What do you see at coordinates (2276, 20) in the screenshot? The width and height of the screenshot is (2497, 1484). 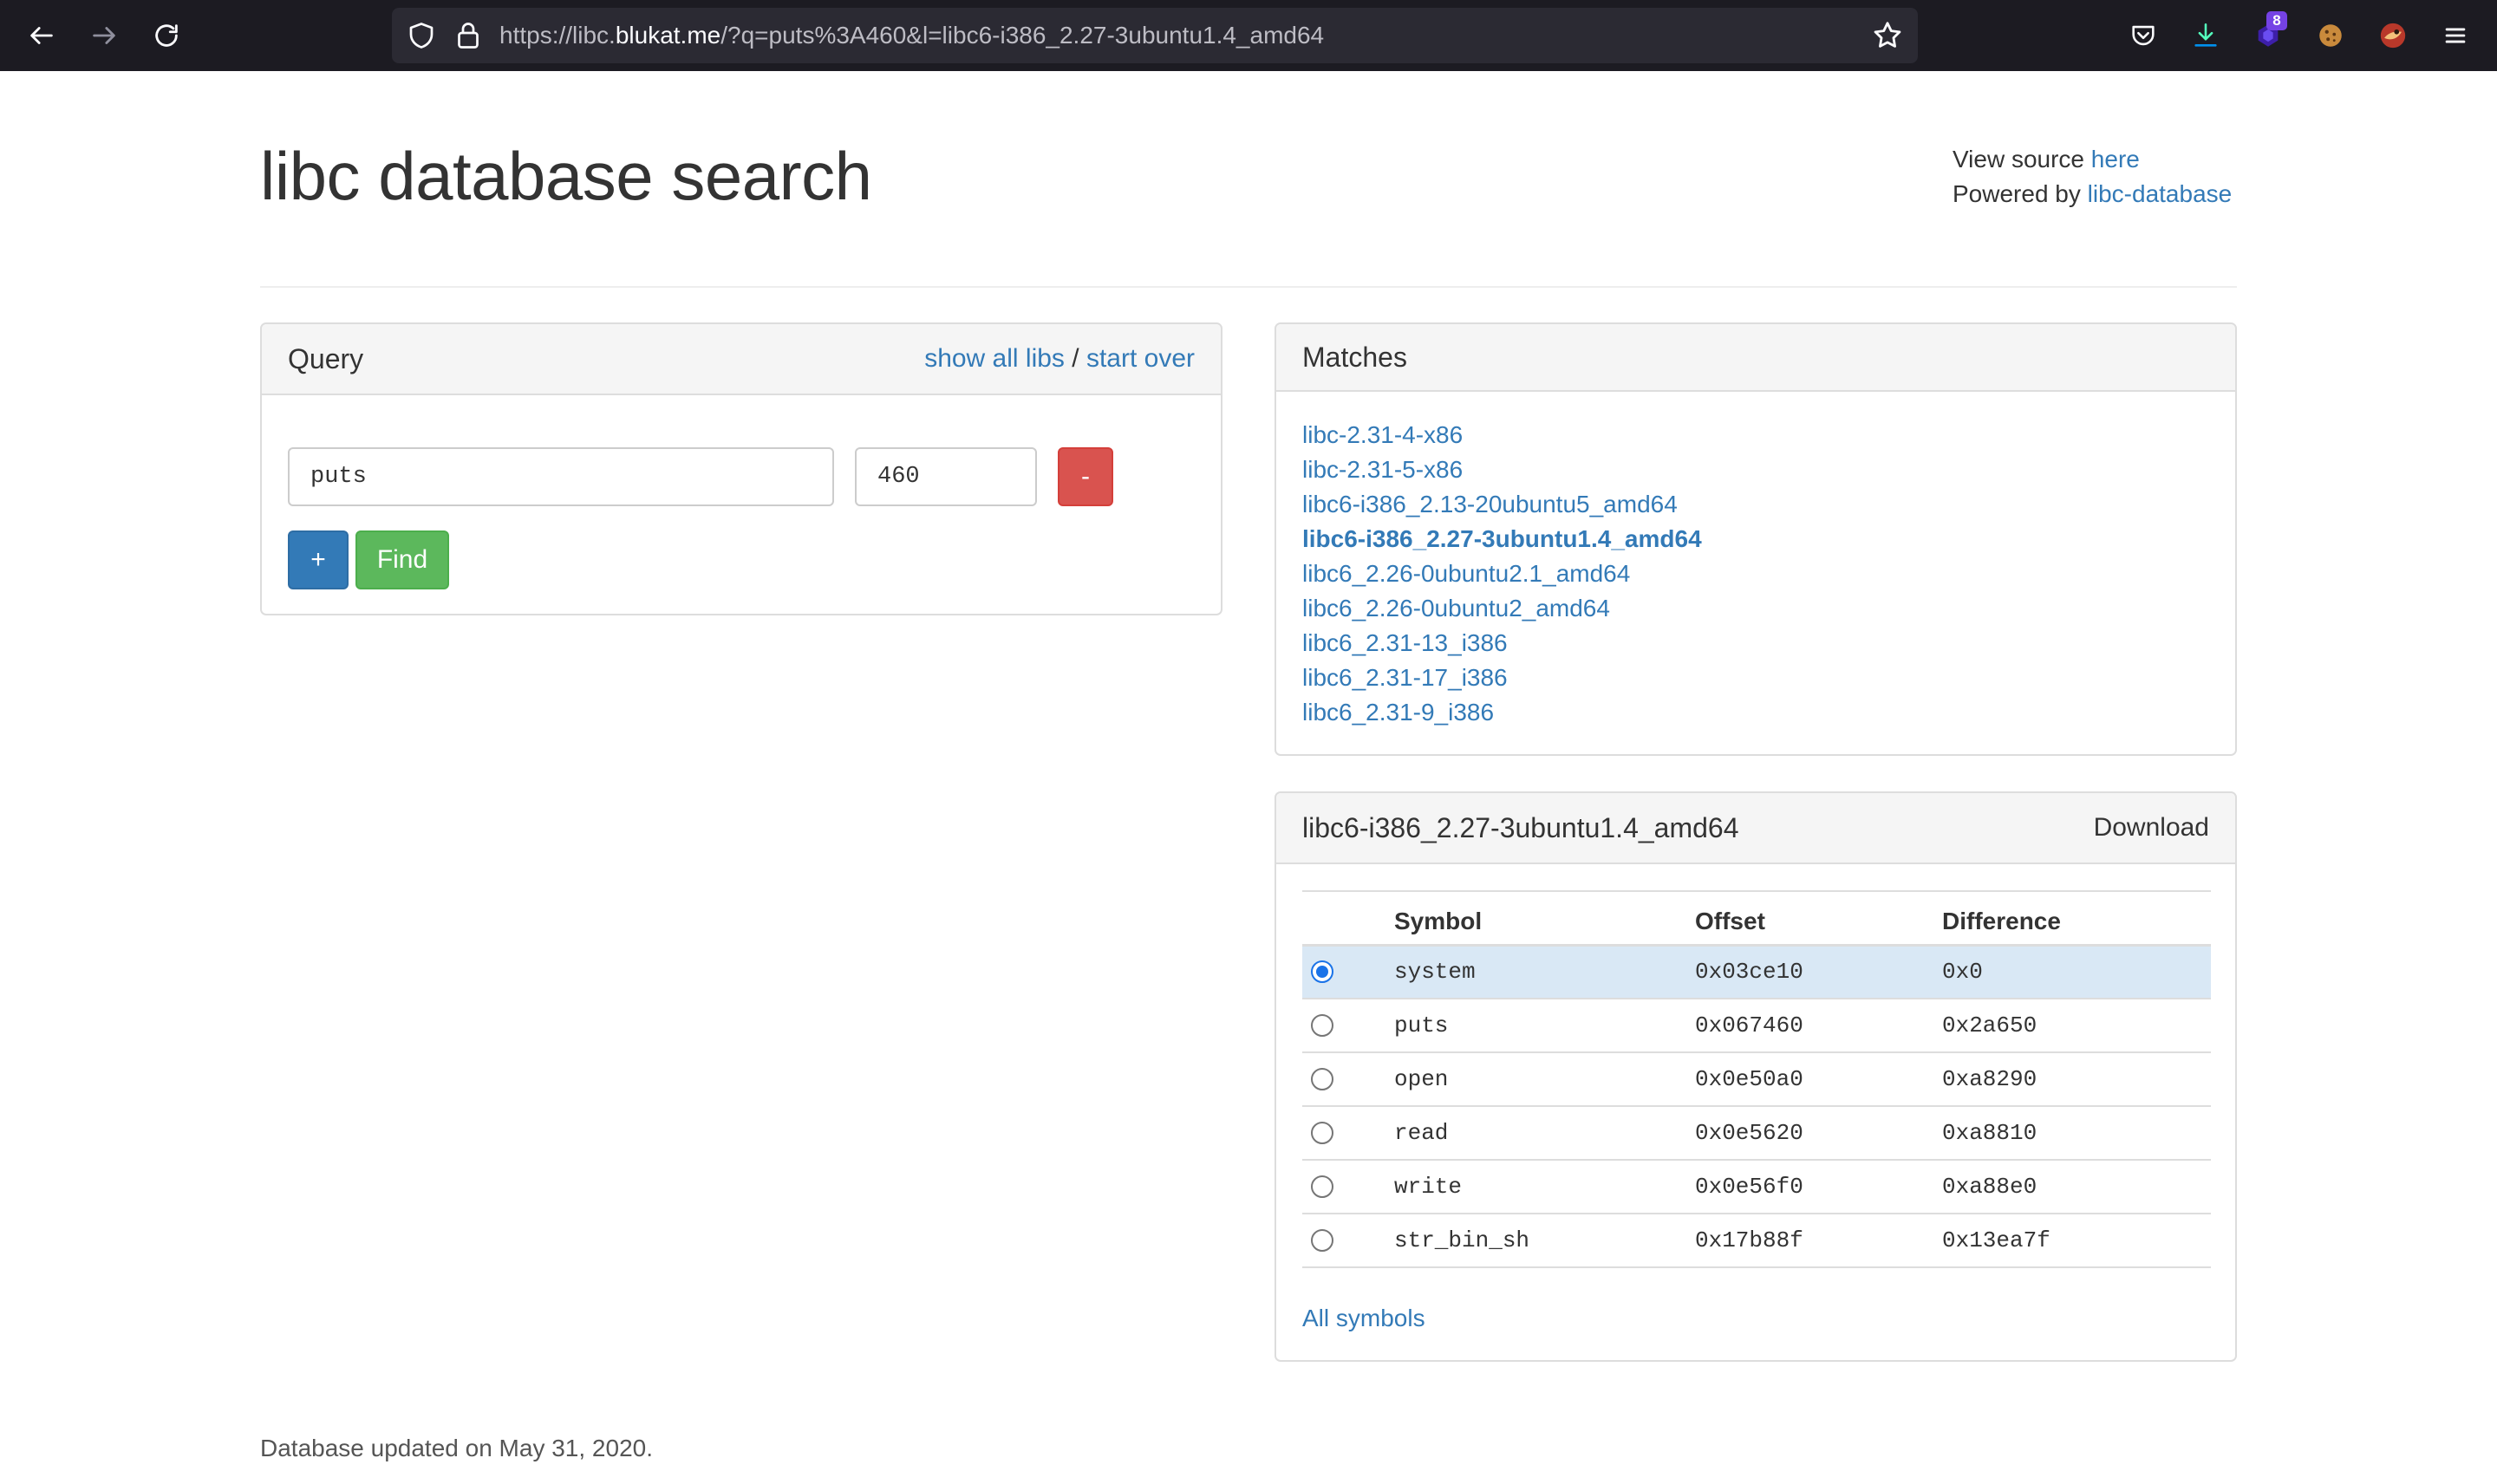 I see `extension-badge: 8` at bounding box center [2276, 20].